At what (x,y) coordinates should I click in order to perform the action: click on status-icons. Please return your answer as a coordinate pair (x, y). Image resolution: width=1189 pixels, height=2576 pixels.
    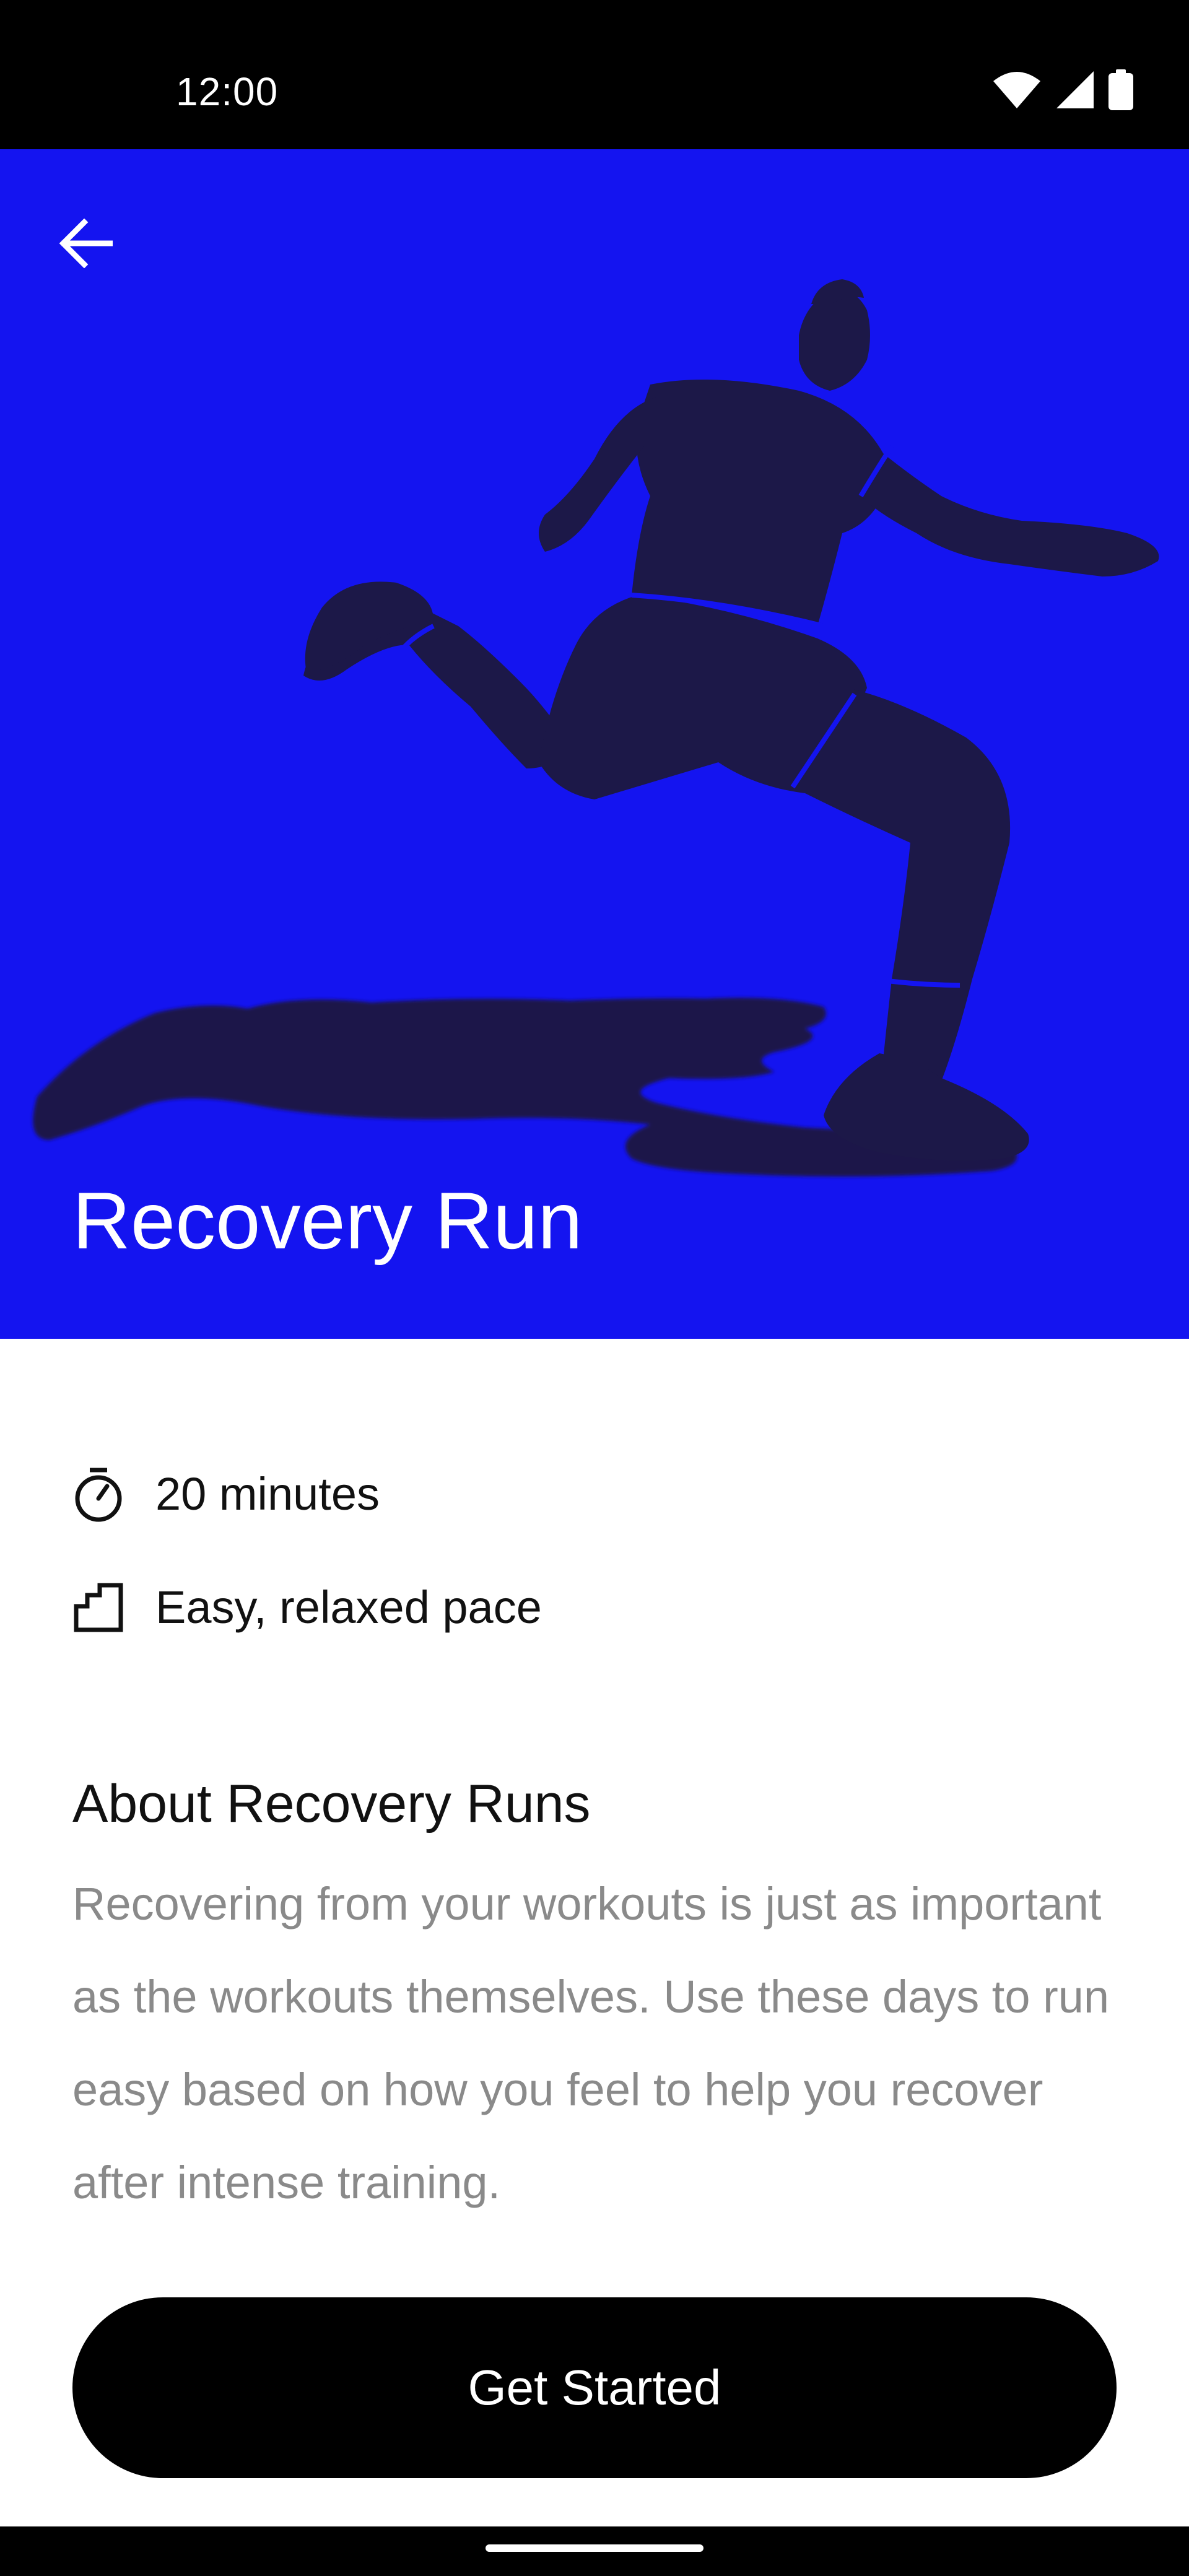
    Looking at the image, I should click on (1062, 89).